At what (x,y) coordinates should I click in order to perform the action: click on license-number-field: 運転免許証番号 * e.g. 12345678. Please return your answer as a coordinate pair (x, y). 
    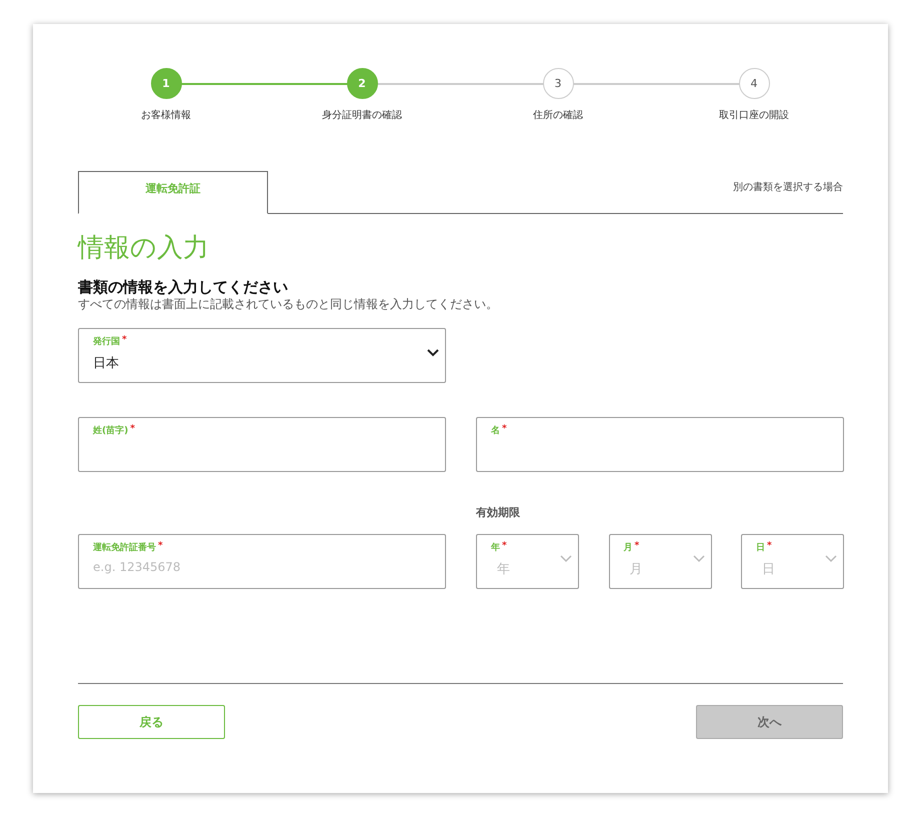
    Looking at the image, I should click on (262, 561).